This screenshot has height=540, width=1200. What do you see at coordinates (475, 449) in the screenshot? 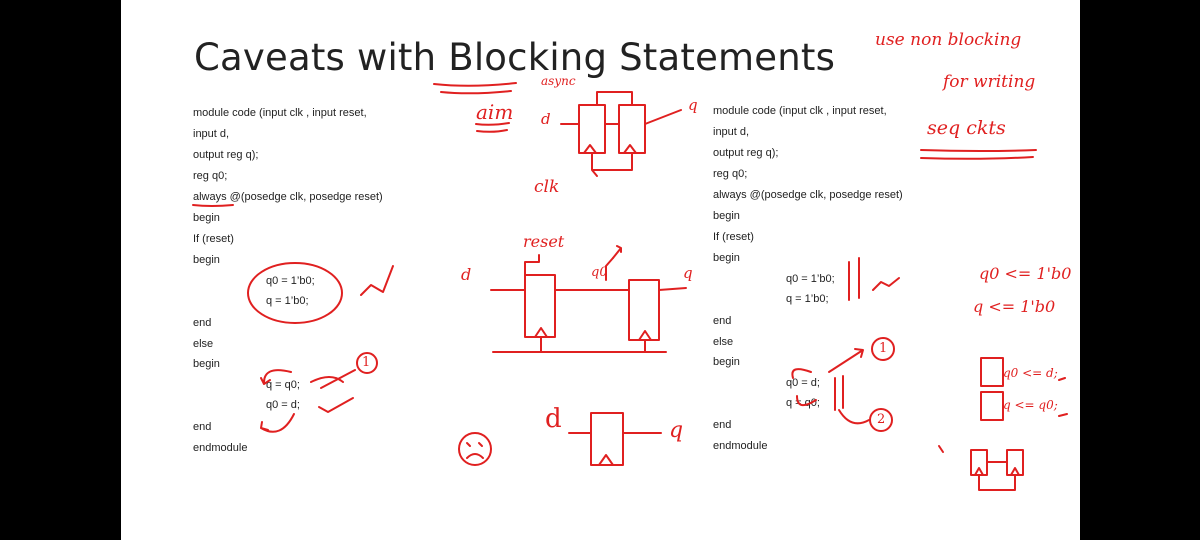
I see `sad-face-icon` at bounding box center [475, 449].